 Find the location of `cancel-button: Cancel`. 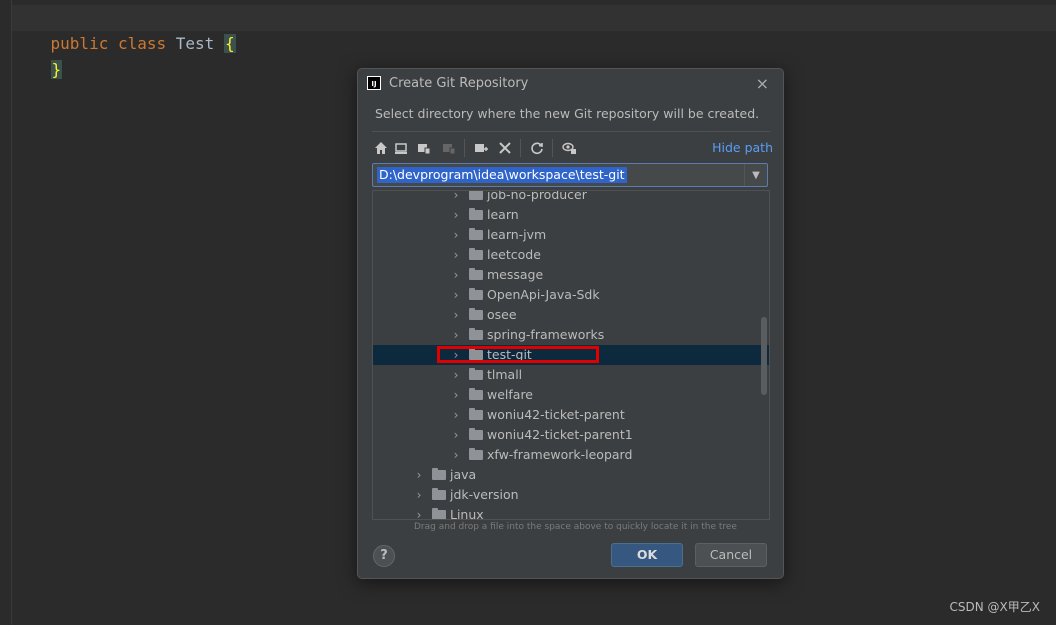

cancel-button: Cancel is located at coordinates (731, 555).